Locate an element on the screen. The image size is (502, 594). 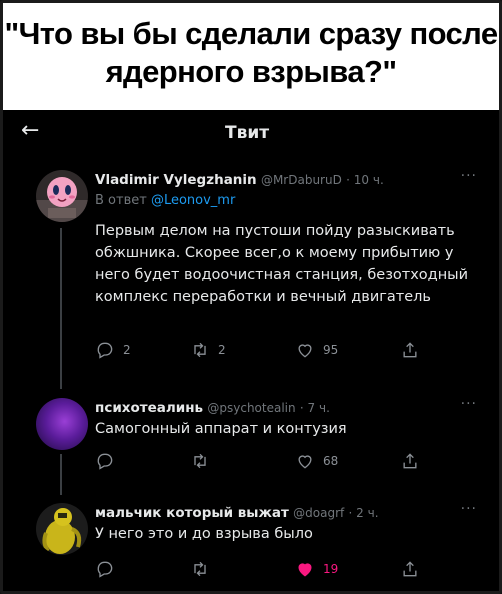
author-name: Vladimir Vylegzhanin is located at coordinates (176, 180).